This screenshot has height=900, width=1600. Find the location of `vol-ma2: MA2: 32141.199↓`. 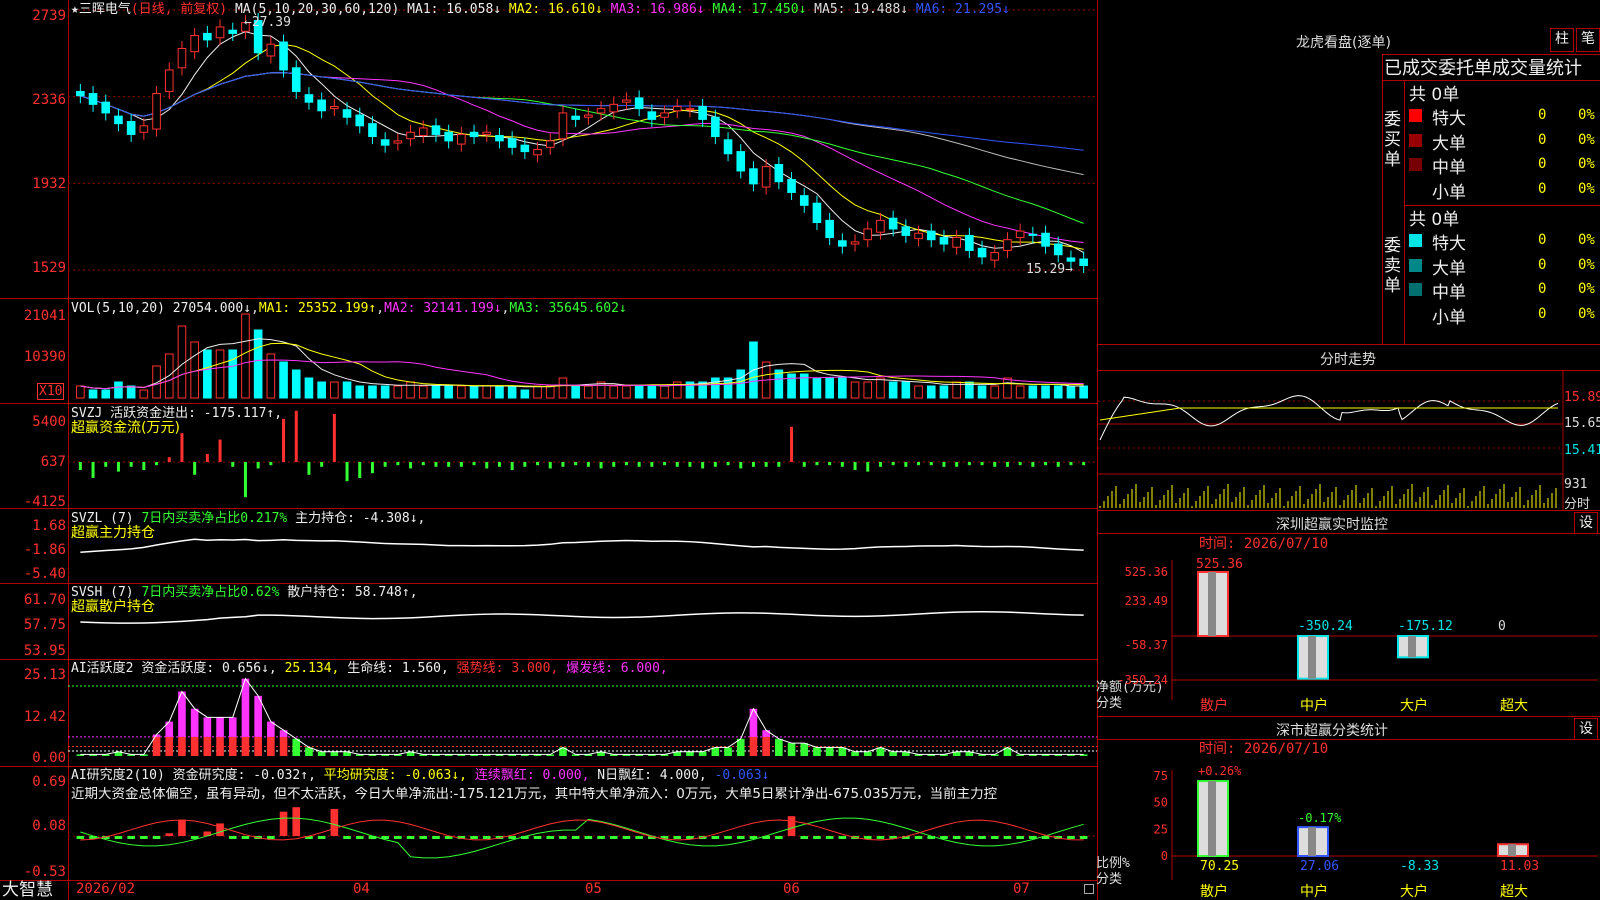

vol-ma2: MA2: 32141.199↓ is located at coordinates (443, 308).